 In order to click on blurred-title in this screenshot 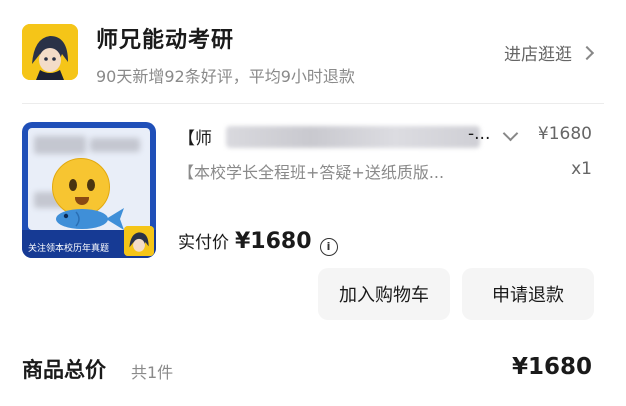, I will do `click(353, 137)`.